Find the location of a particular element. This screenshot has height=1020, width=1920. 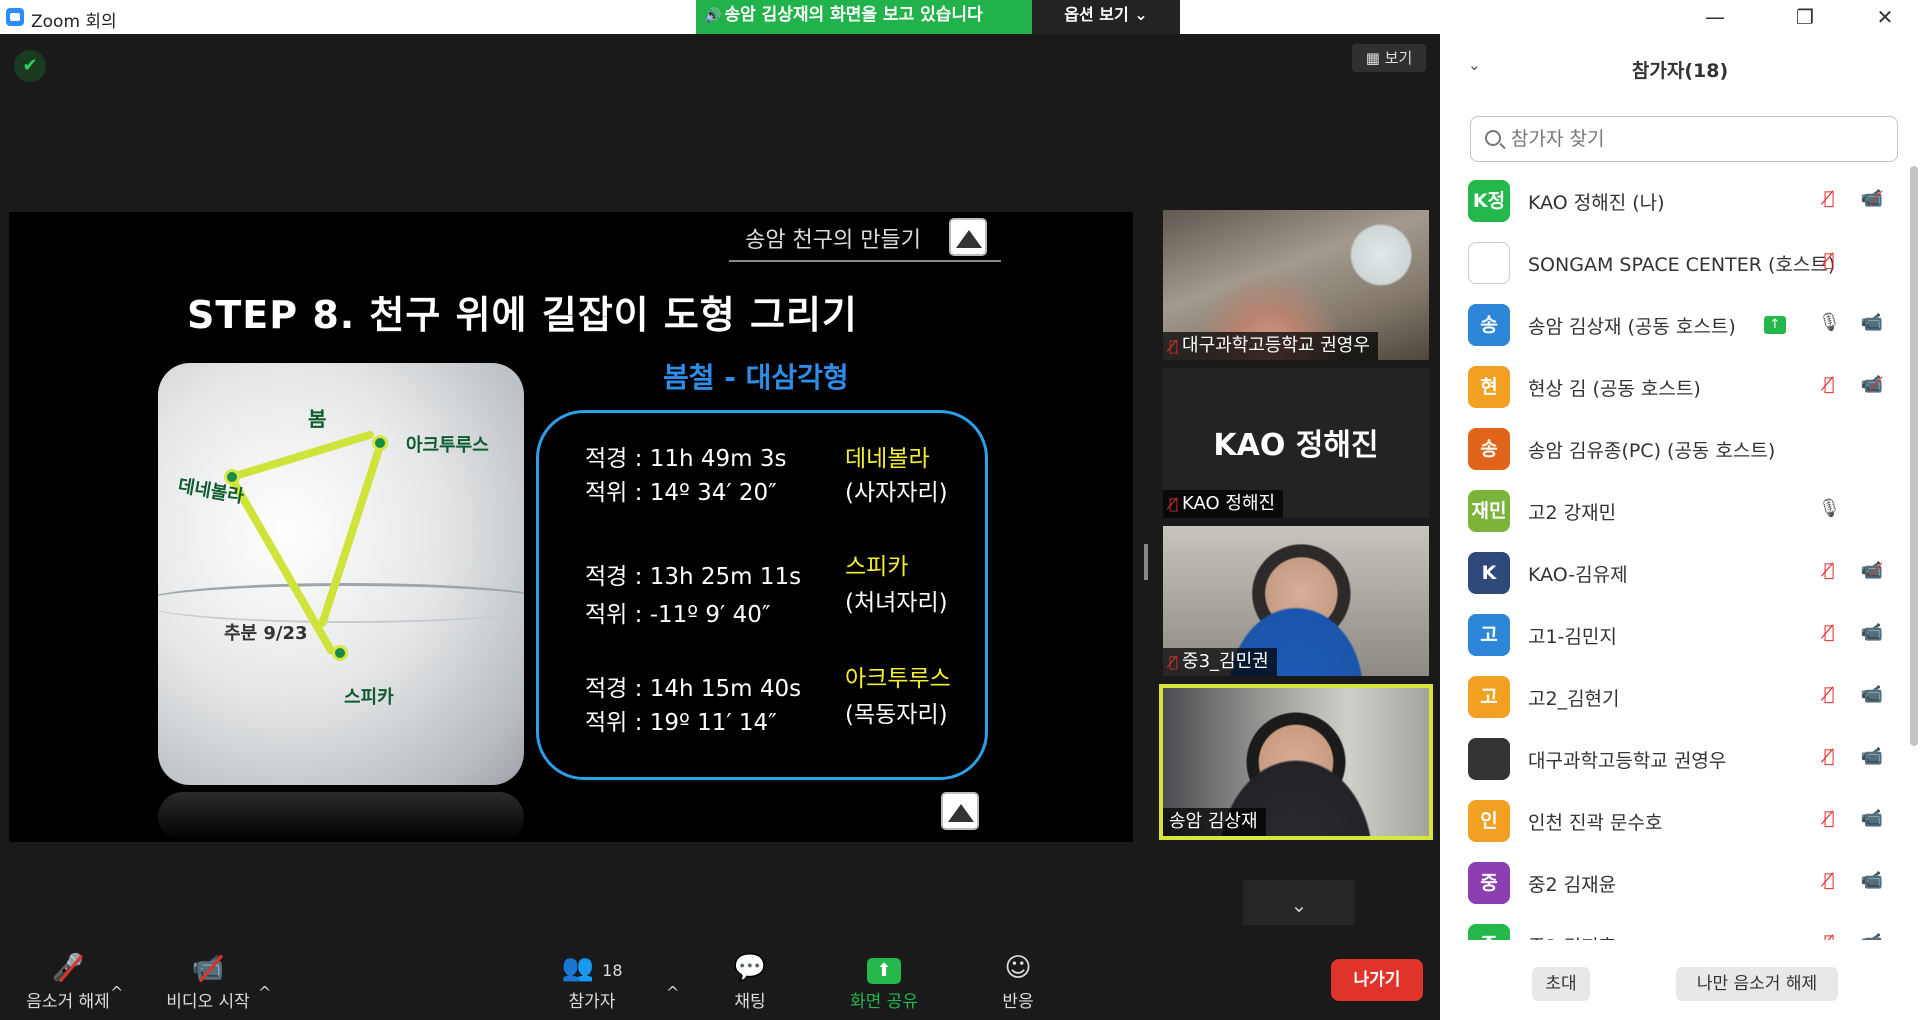

participant-row: SONGAM SPACE CENTER (호스트) 🎙̸ is located at coordinates (1673, 263).